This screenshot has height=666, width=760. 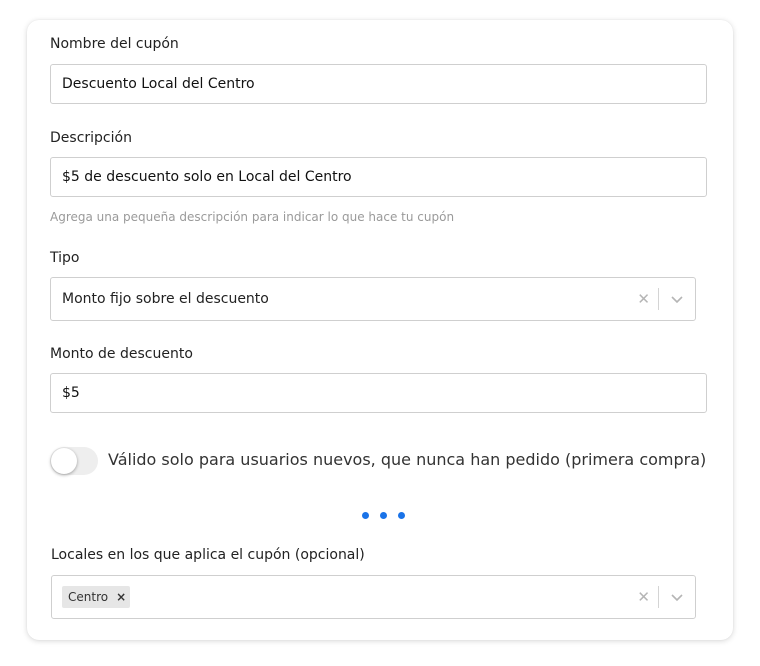 I want to click on remove-chip-icon: ×, so click(x=121, y=597).